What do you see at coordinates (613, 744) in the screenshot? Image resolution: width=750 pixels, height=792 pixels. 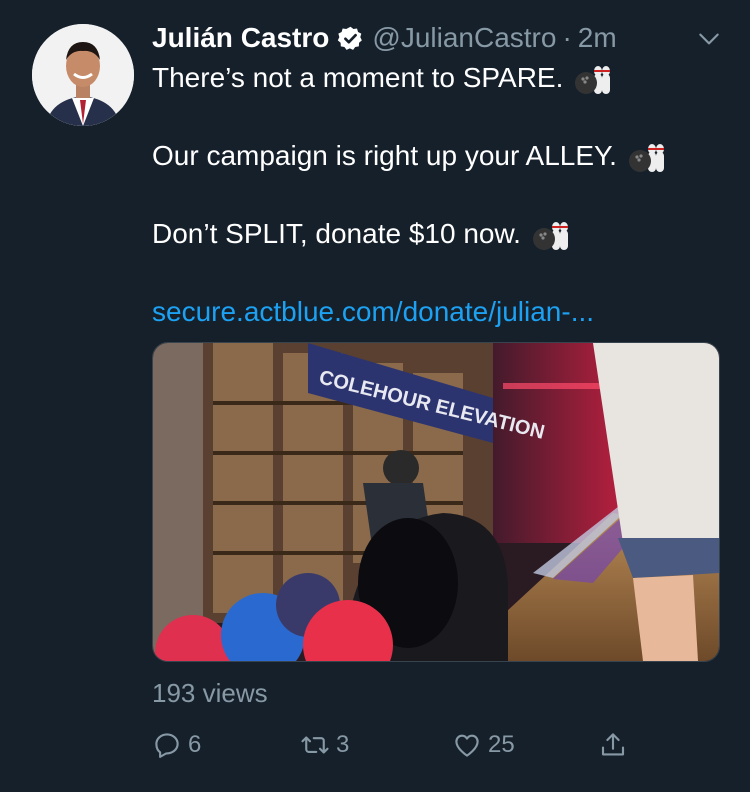 I see `share-icon` at bounding box center [613, 744].